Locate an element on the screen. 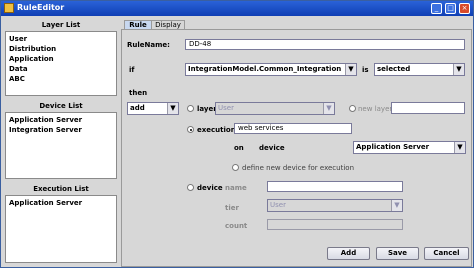 This screenshot has width=474, height=268. name-label: name is located at coordinates (236, 188).